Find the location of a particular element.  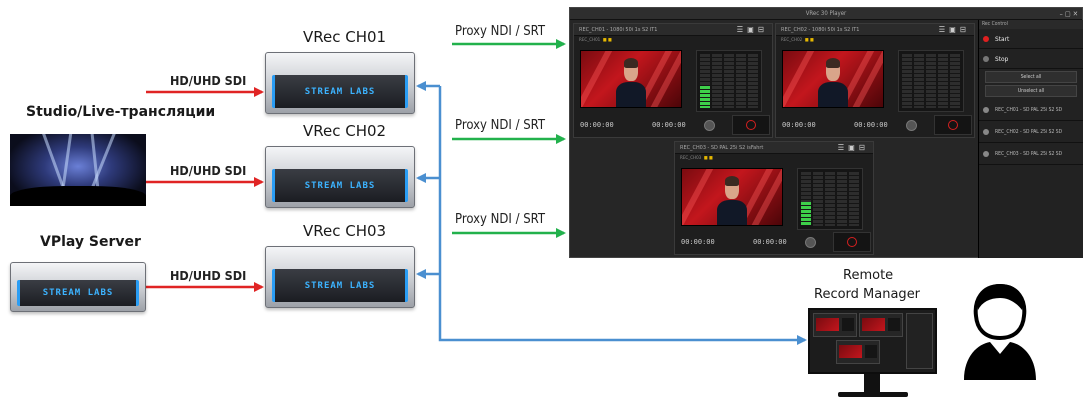

window-controls: – ▢ ✕ is located at coordinates (1069, 14).